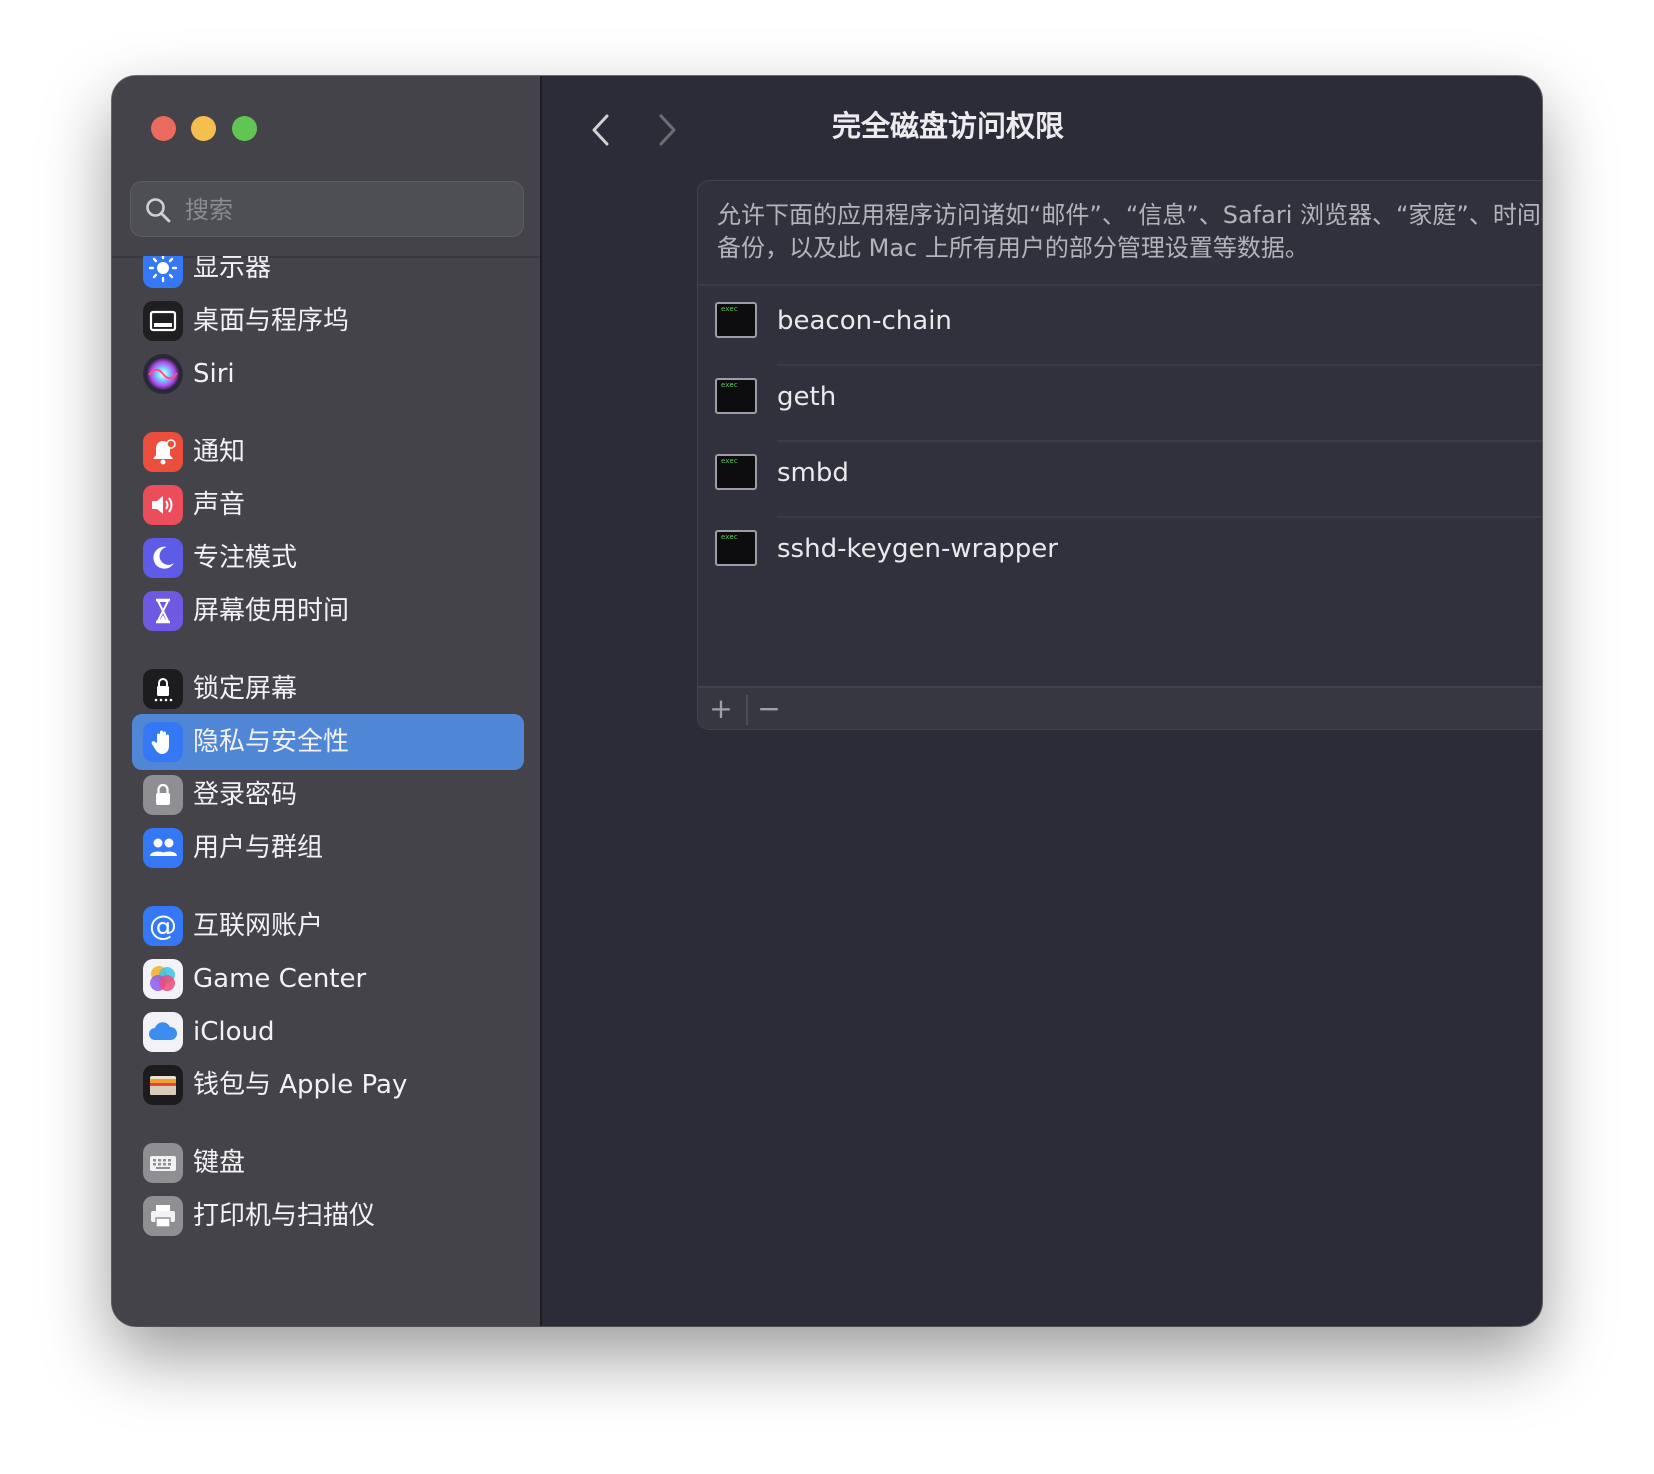 The width and height of the screenshot is (1654, 1474). What do you see at coordinates (864, 321) in the screenshot?
I see `app-name: beacon-chain` at bounding box center [864, 321].